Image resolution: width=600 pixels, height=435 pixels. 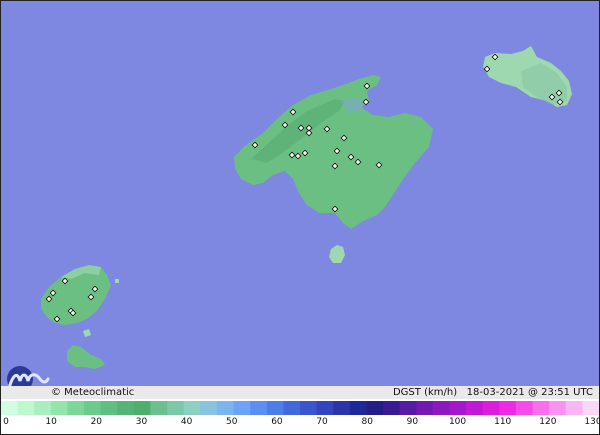 I want to click on colorbar-tick-label: 30, so click(x=141, y=422).